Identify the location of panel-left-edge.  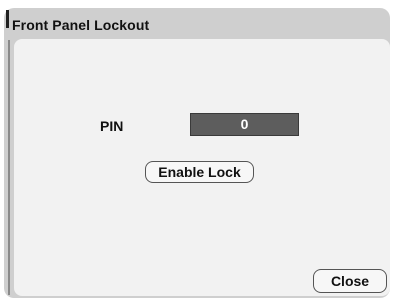
(9, 167).